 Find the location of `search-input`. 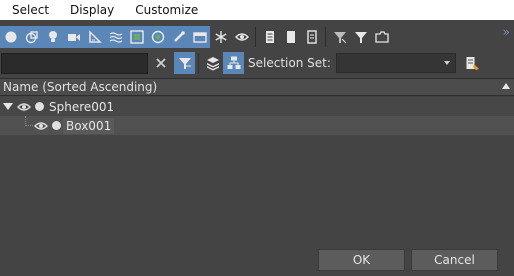

search-input is located at coordinates (74, 63).